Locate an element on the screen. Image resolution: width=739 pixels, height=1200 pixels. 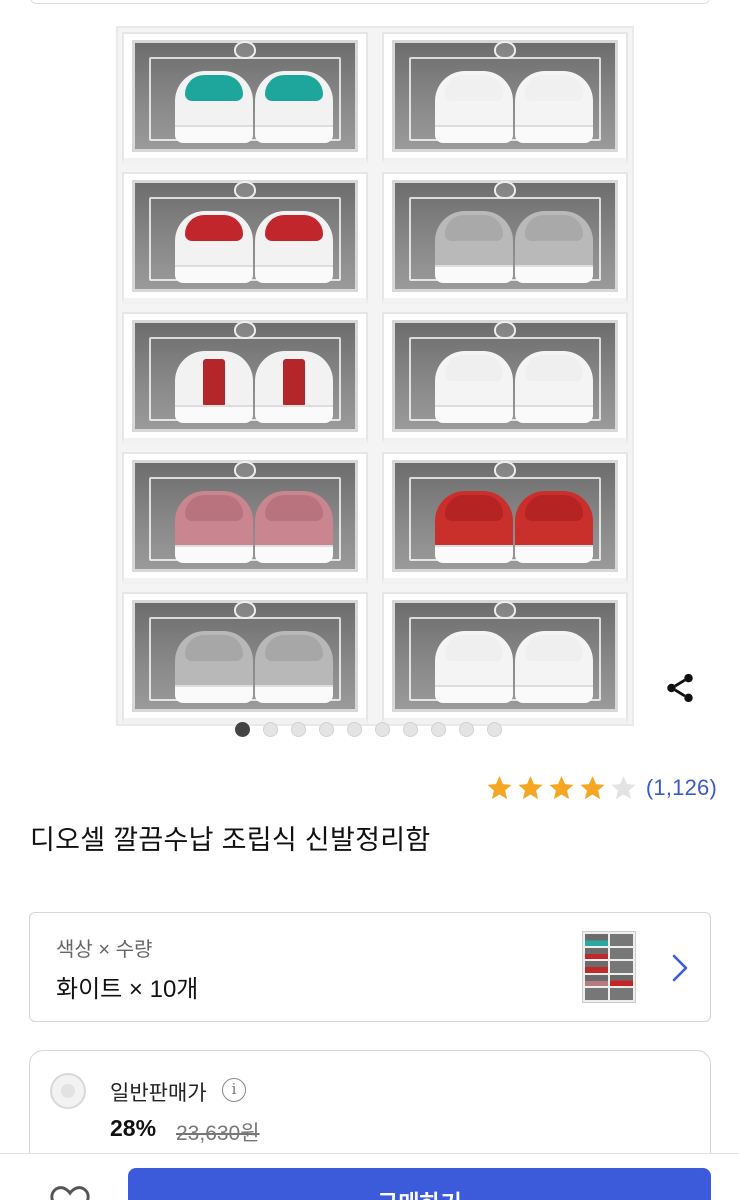
bottom-action-bar: 구매하기 is located at coordinates (369, 1176).